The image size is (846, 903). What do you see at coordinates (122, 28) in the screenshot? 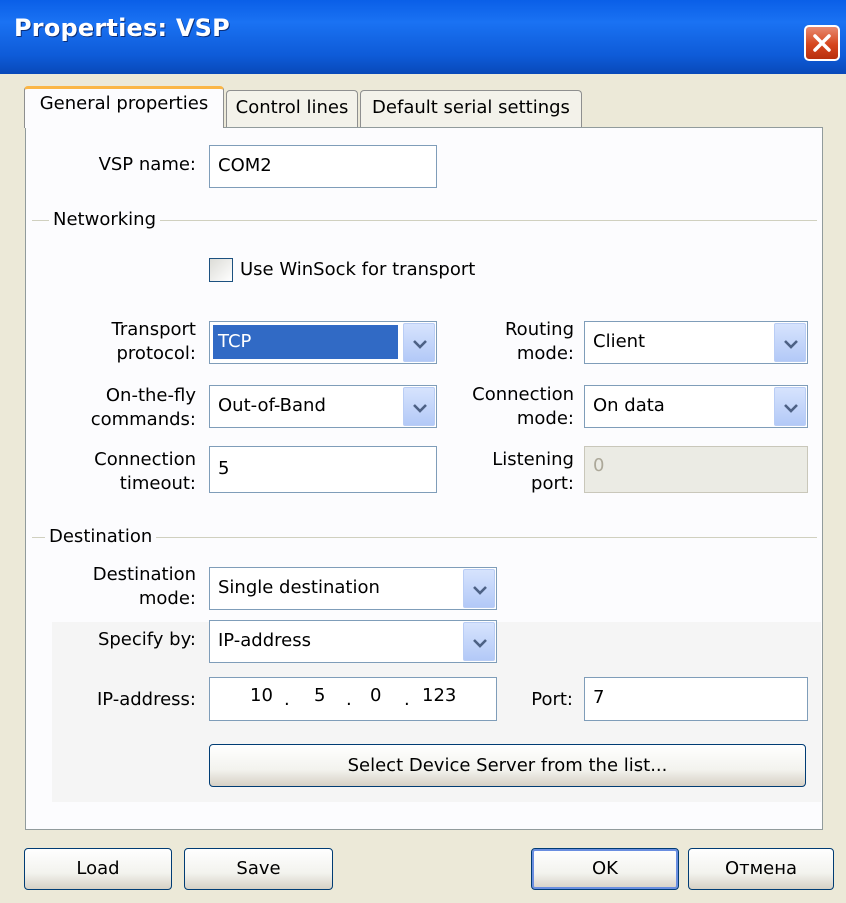
I see `window-title: Properties: VSP` at bounding box center [122, 28].